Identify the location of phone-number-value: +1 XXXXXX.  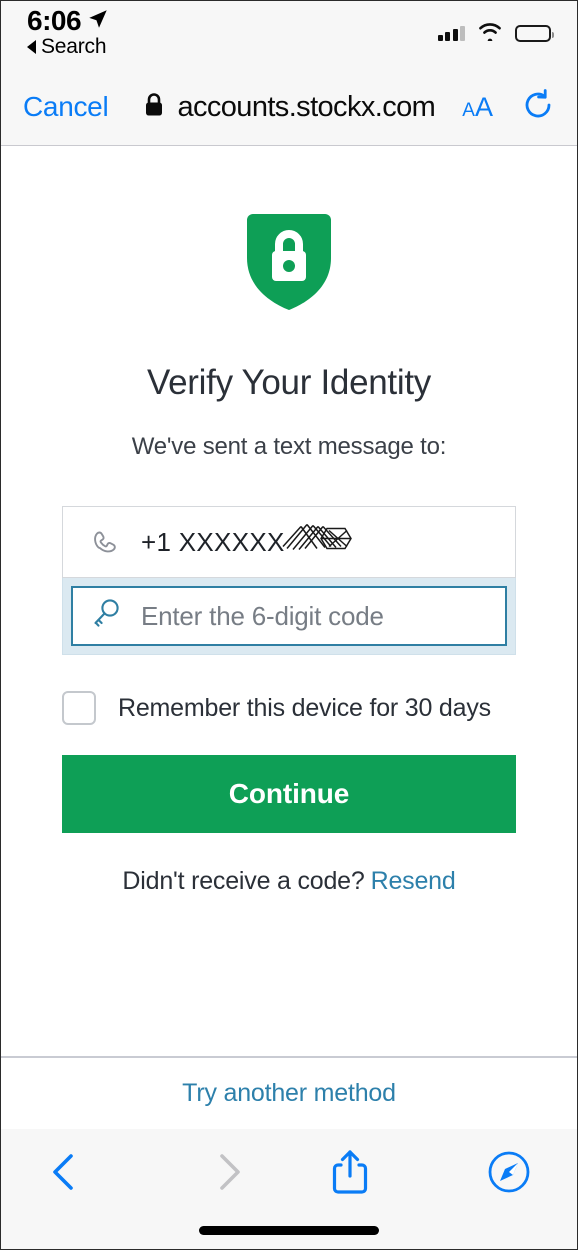
(246, 541).